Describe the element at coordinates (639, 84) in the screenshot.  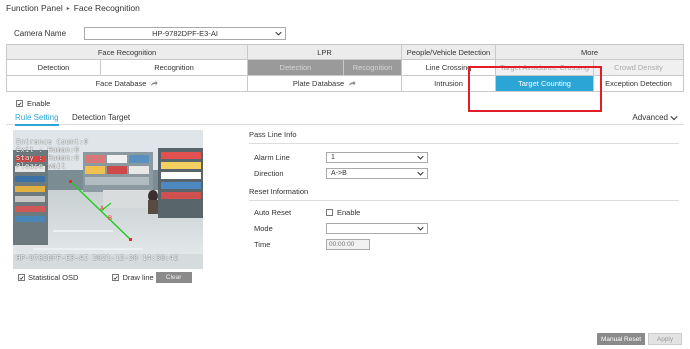
I see `tab-exception-detection: Exception Detection` at that location.